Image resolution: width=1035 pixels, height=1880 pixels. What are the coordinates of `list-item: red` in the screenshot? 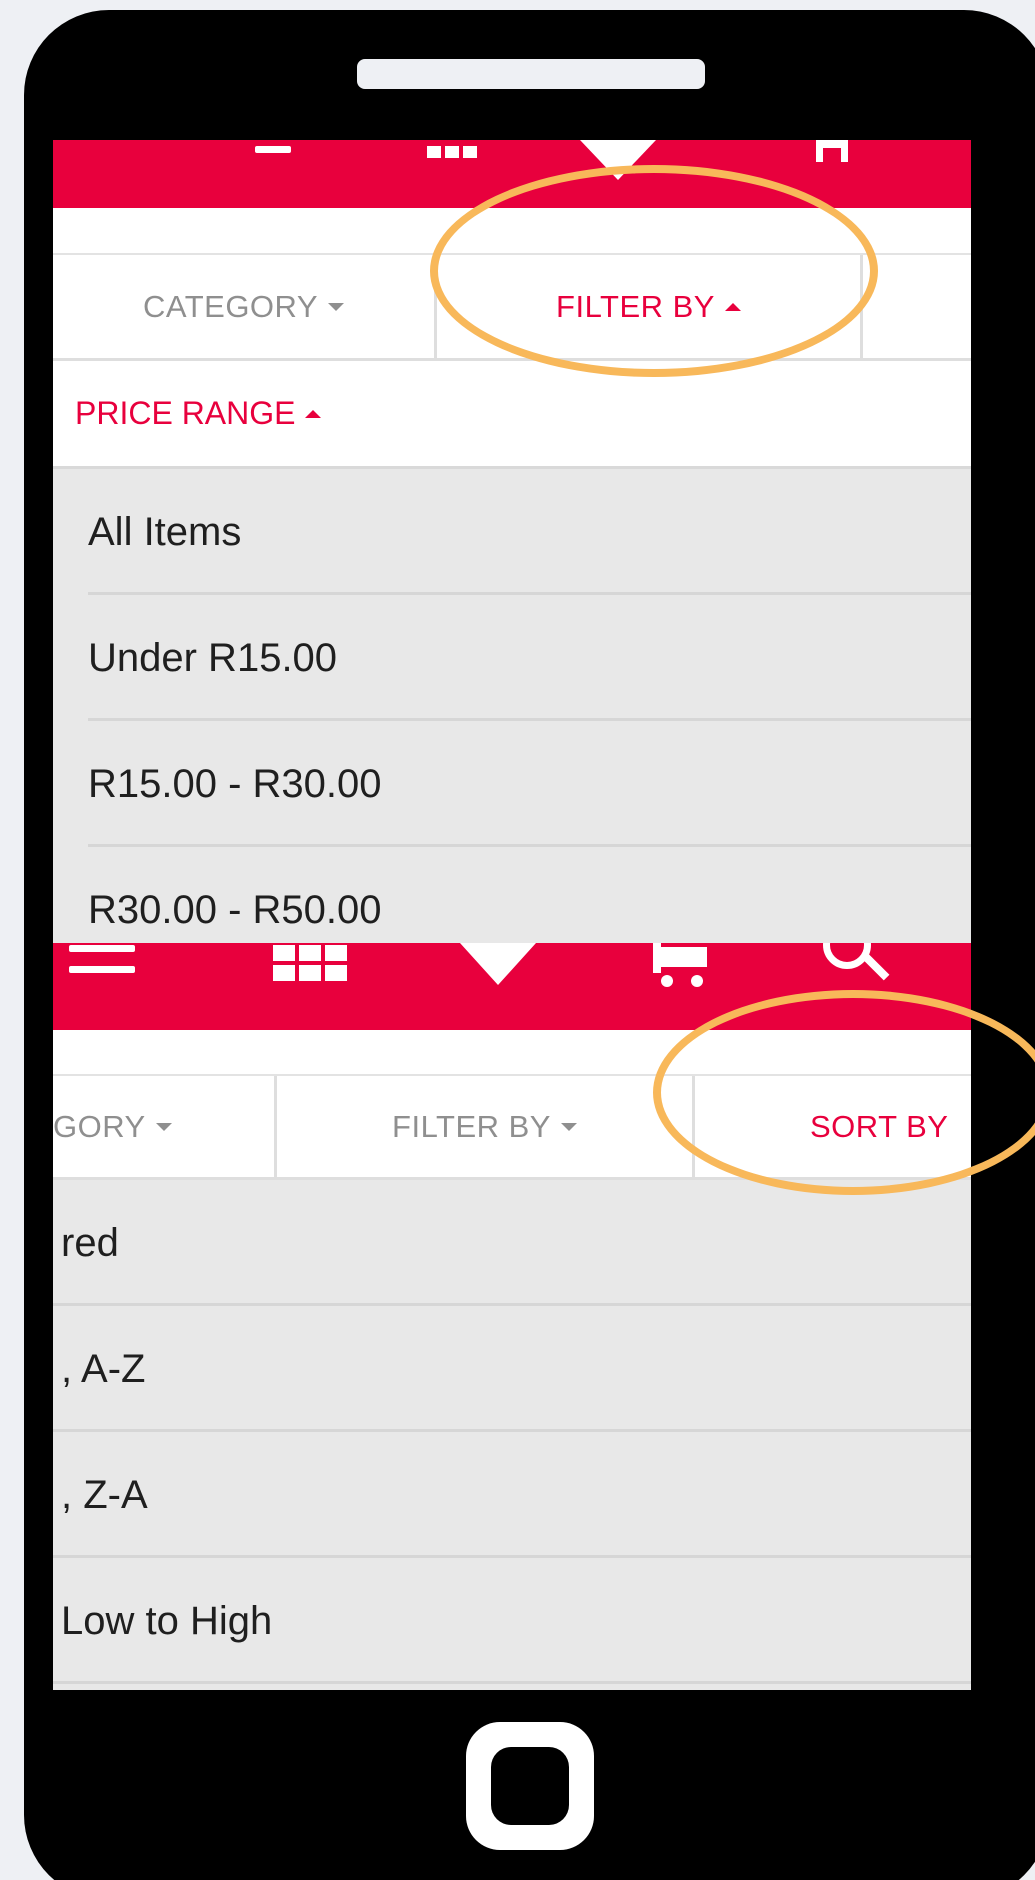 It's located at (512, 1243).